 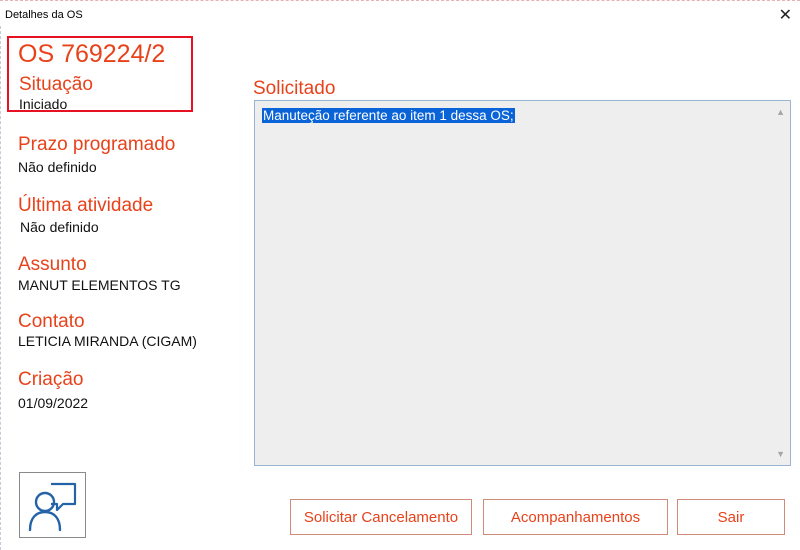 I want to click on os-number: OS 769224/2, so click(x=92, y=54).